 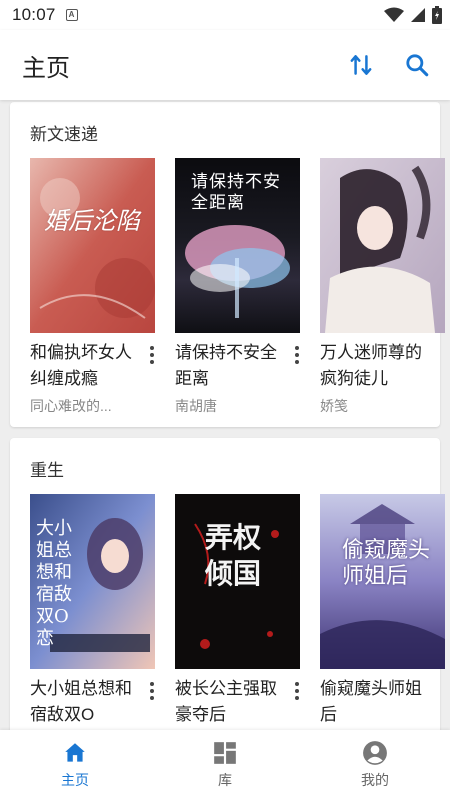 What do you see at coordinates (226, 365) in the screenshot?
I see `book-title: 请保持不安全距离` at bounding box center [226, 365].